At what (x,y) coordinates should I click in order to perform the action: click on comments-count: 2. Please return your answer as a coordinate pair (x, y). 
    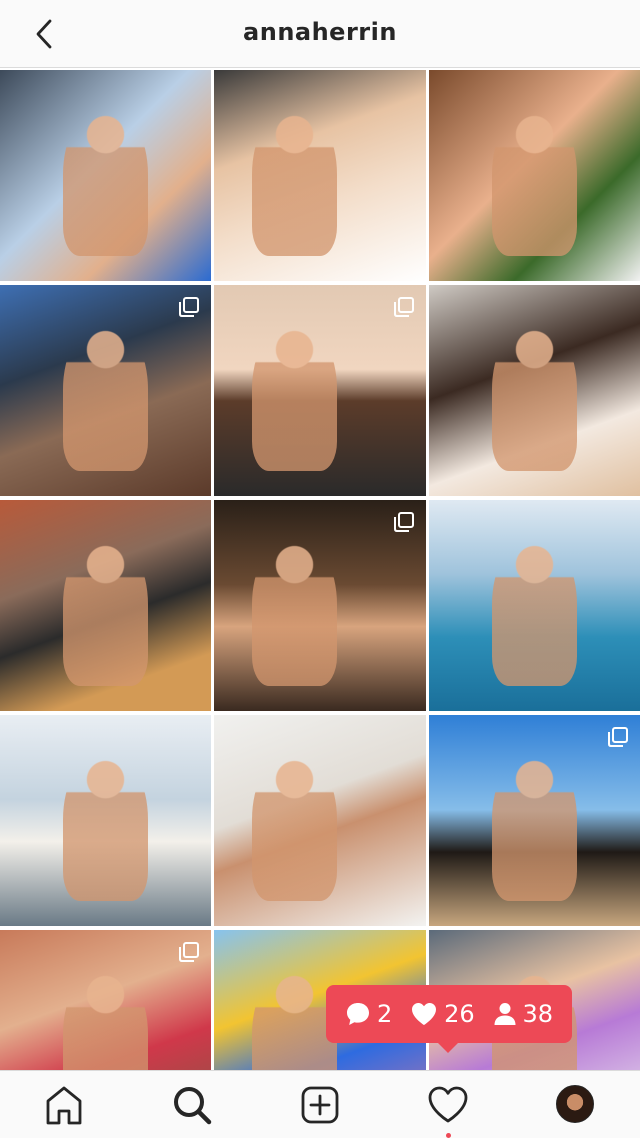
    Looking at the image, I should click on (384, 1014).